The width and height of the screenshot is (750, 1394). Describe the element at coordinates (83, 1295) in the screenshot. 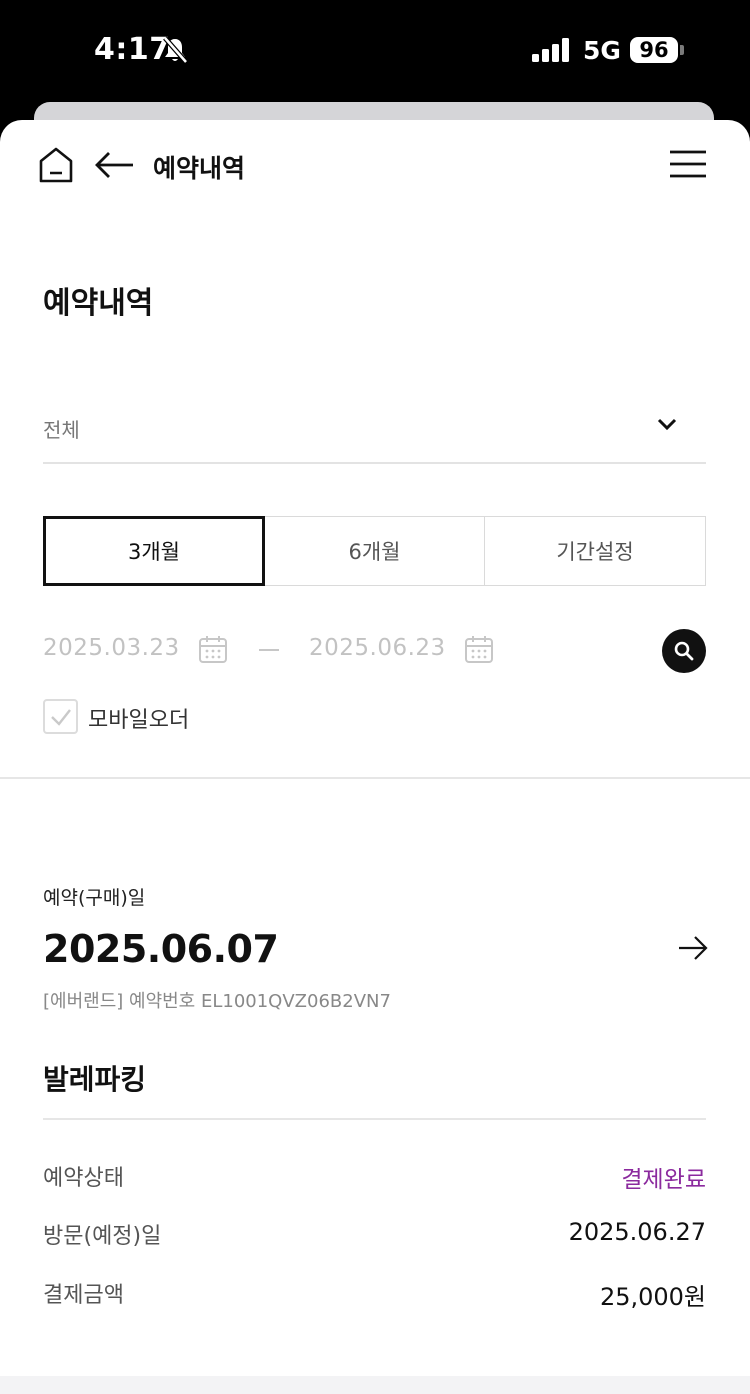

I see `payment-amount-label: 결제금액` at that location.